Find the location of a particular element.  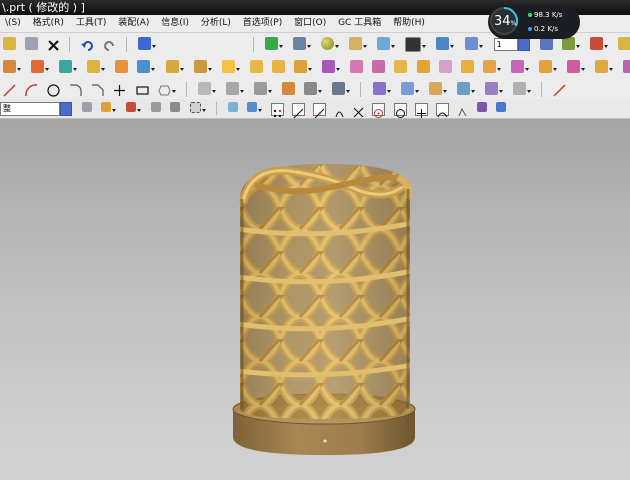

surface-icon is located at coordinates (379, 88).